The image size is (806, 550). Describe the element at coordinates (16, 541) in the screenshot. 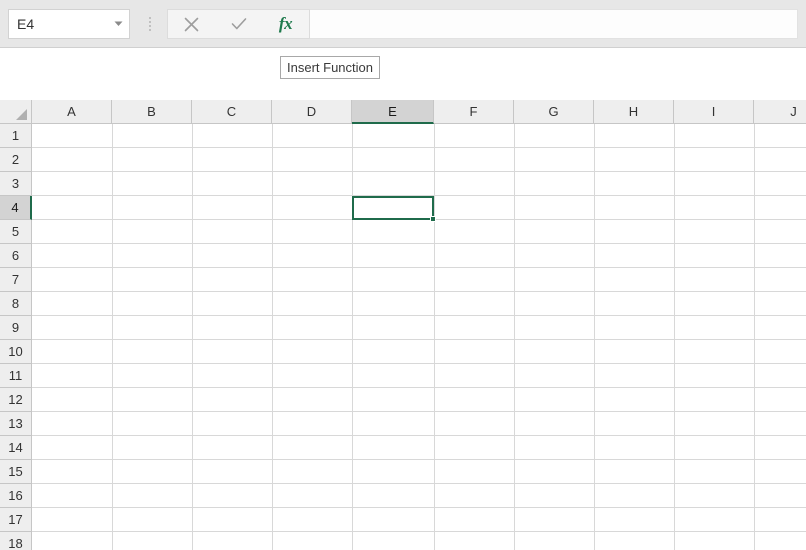

I see `row-header-18: 18` at that location.